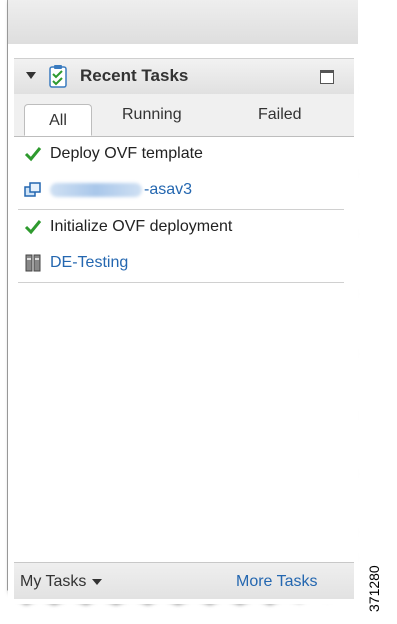 This screenshot has width=397, height=624. I want to click on task-target-row: -asav3, so click(184, 191).